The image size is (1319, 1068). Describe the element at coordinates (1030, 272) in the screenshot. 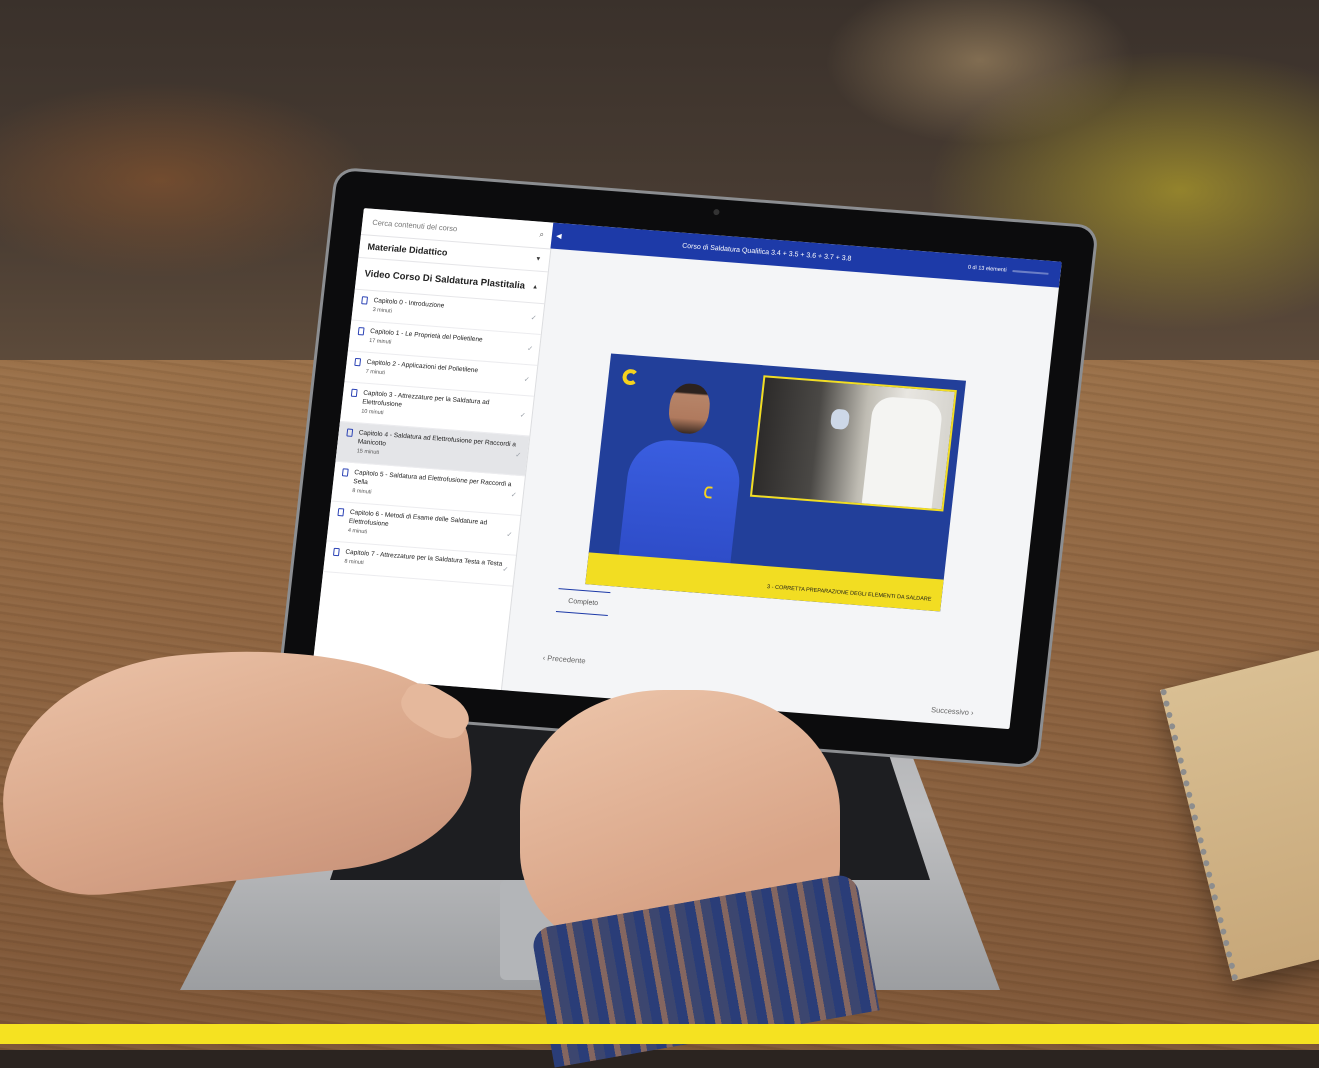

I see `progress-bar` at that location.